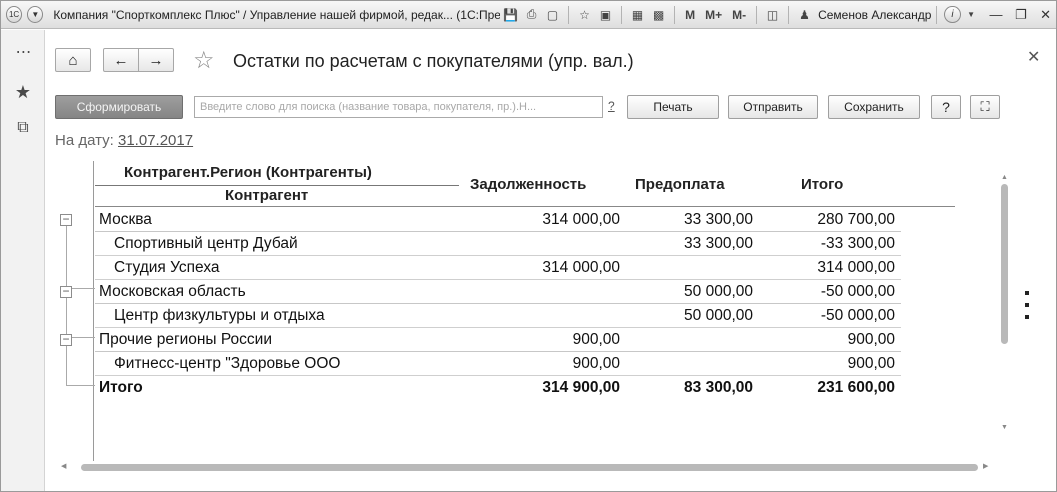 The height and width of the screenshot is (492, 1057). What do you see at coordinates (856, 267) in the screenshot?
I see `row-total: 314 000,00` at bounding box center [856, 267].